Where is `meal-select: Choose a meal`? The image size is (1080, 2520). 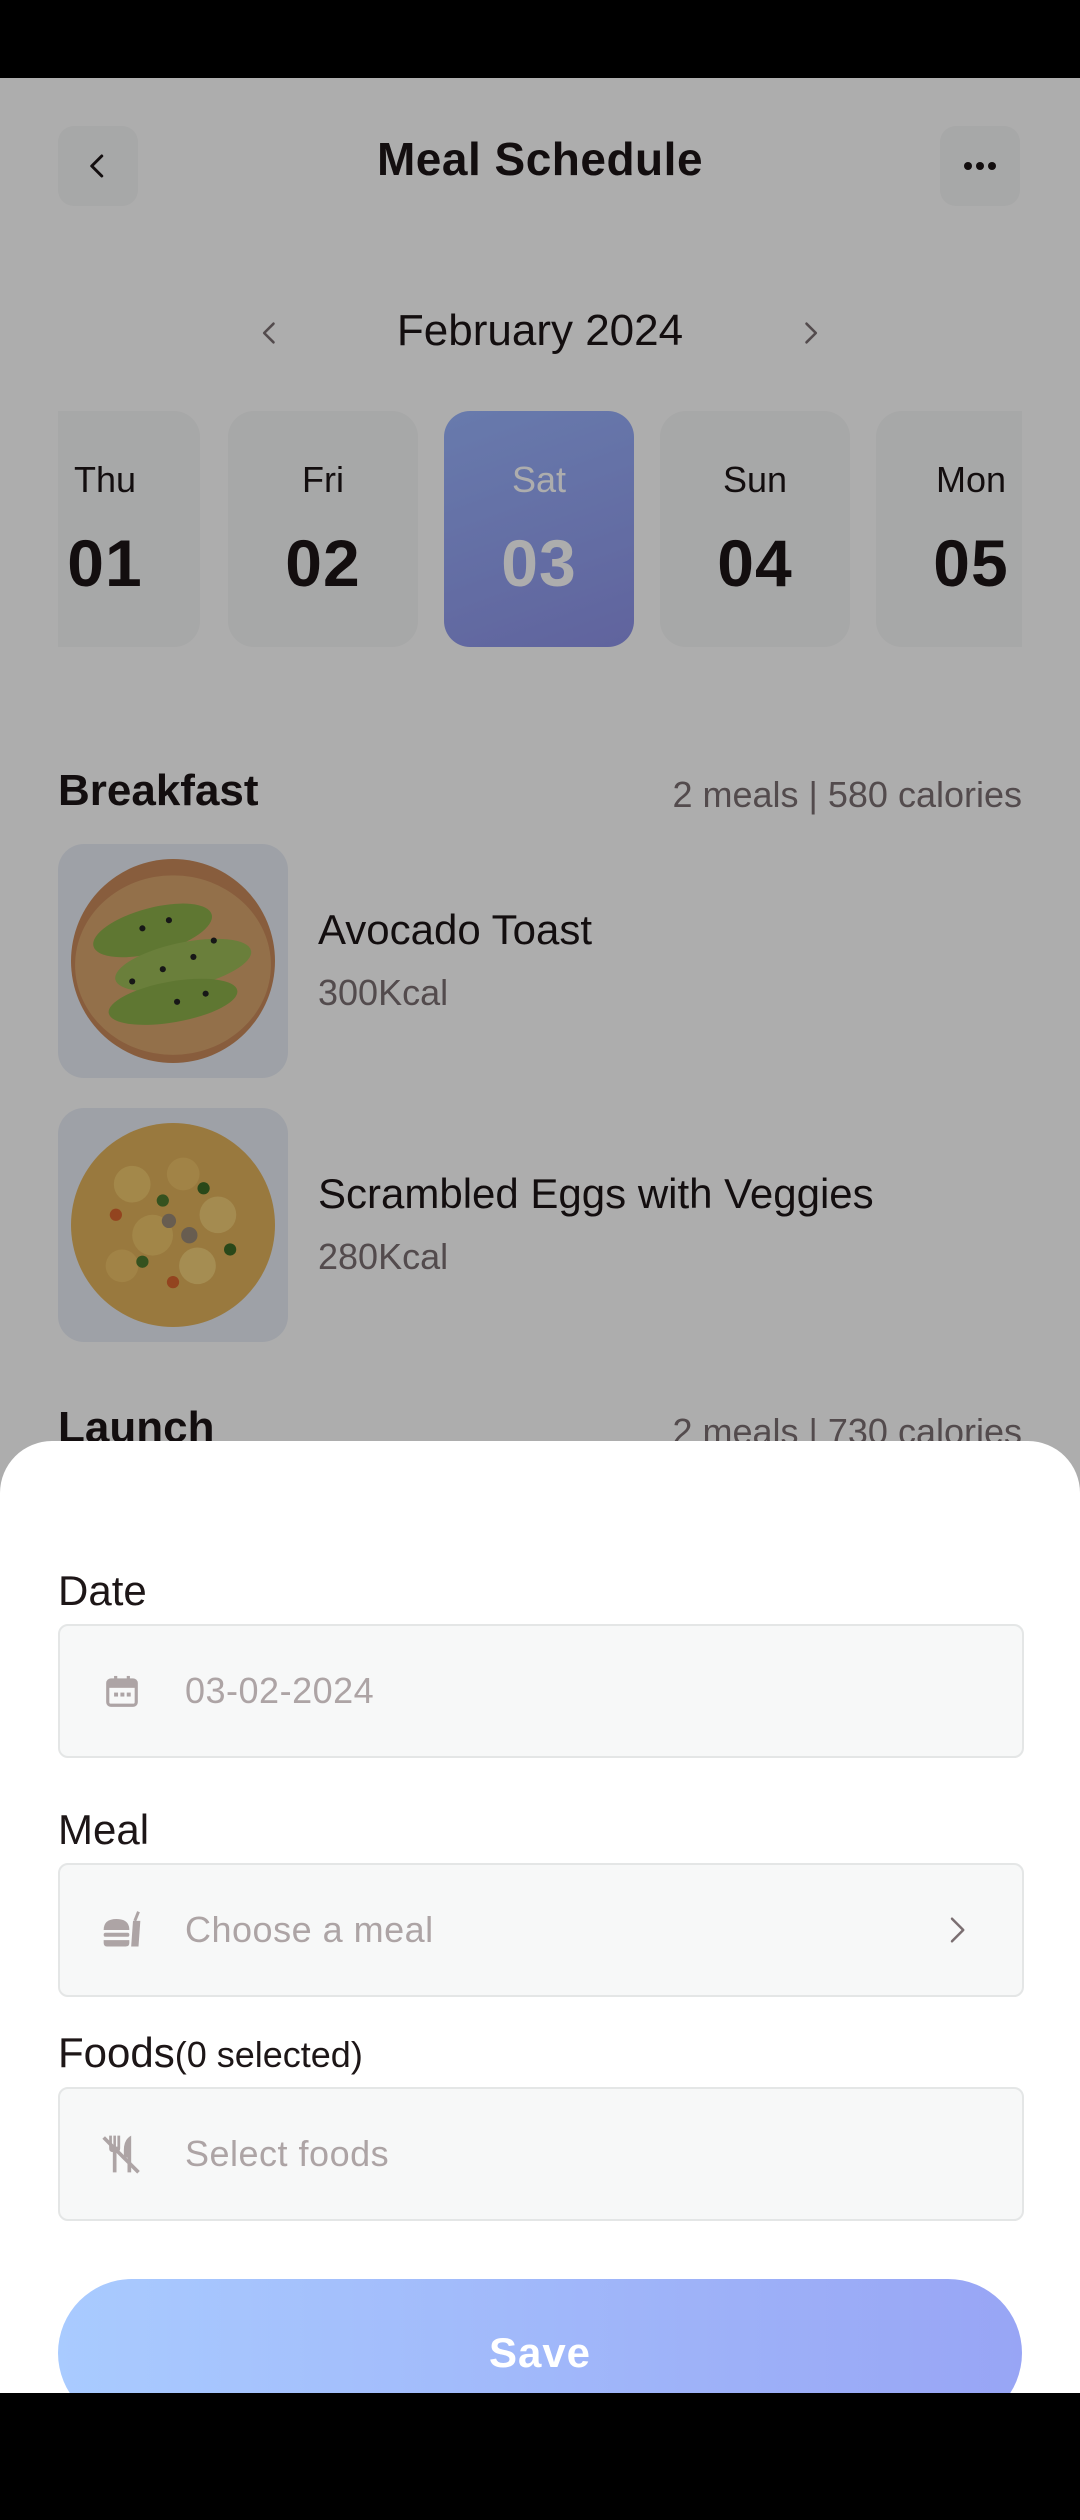
meal-select: Choose a meal is located at coordinates (541, 1930).